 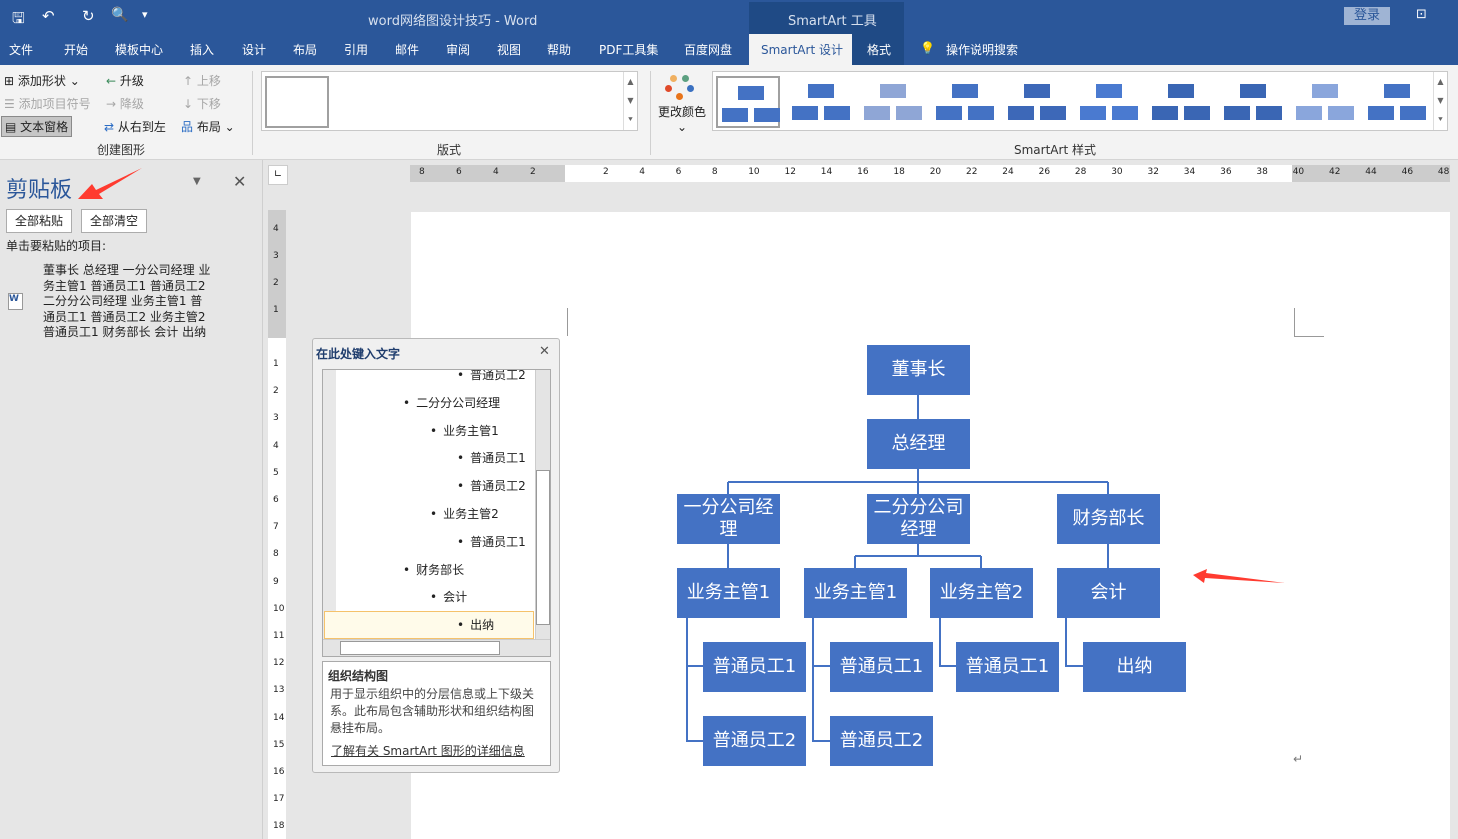 I want to click on desc-line: 用于显示组织中的分层信息或上下级关, so click(x=432, y=694).